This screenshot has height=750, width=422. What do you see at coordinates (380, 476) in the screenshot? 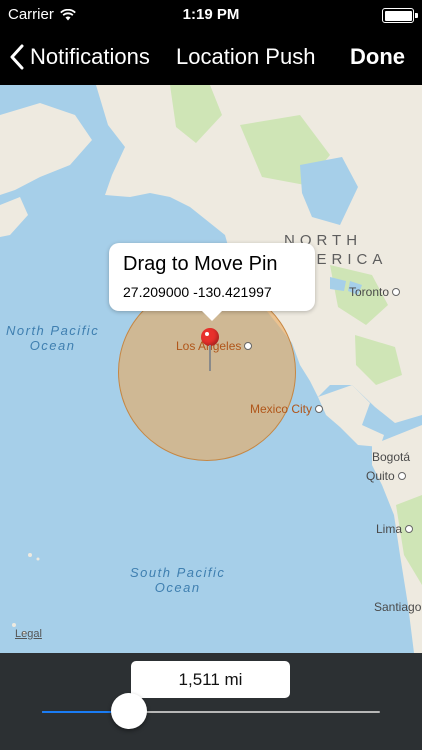
I see `city-label-quito: Quito` at bounding box center [380, 476].